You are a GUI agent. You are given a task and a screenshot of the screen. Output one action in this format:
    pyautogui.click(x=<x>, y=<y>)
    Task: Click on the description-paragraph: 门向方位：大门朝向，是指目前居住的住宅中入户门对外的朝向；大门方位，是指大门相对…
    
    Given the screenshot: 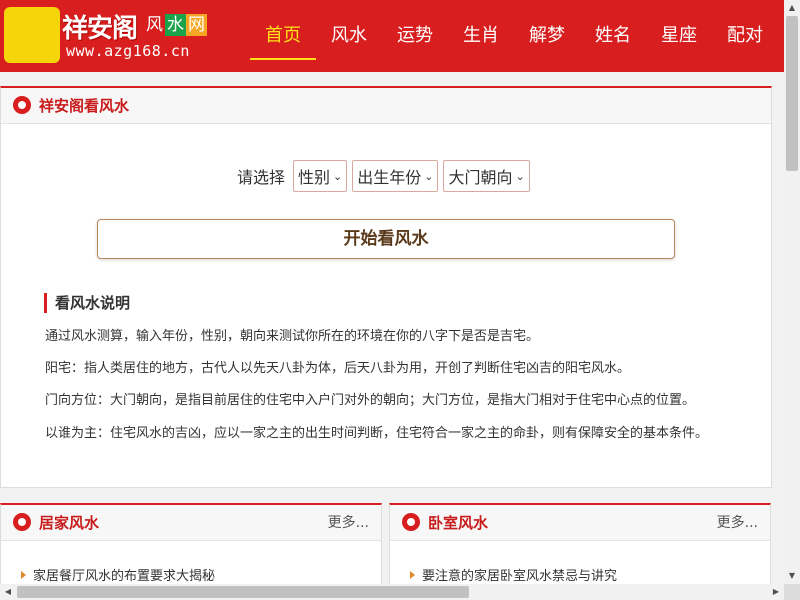 What is the action you would take?
    pyautogui.click(x=370, y=400)
    